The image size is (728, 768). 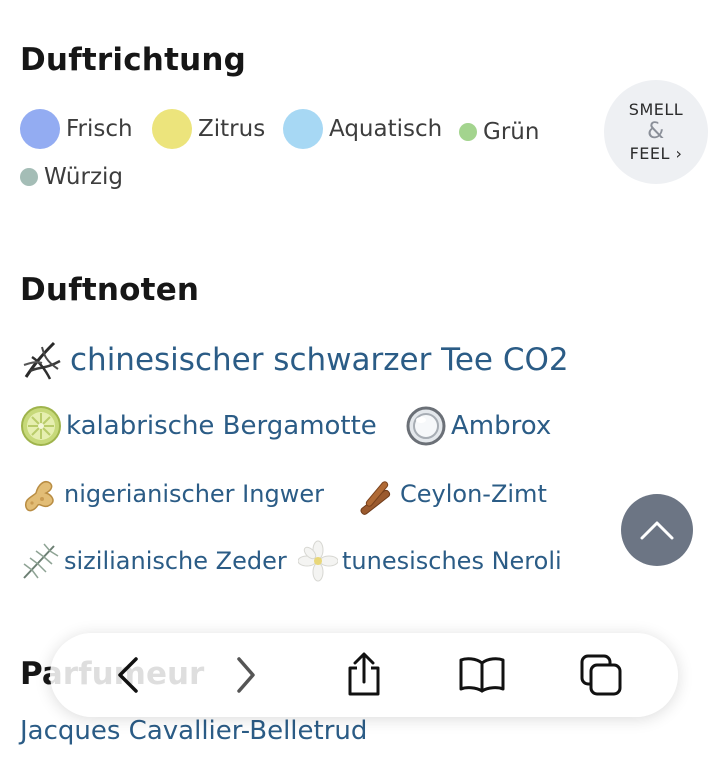 I want to click on scent-chip-label: Grün, so click(x=511, y=132).